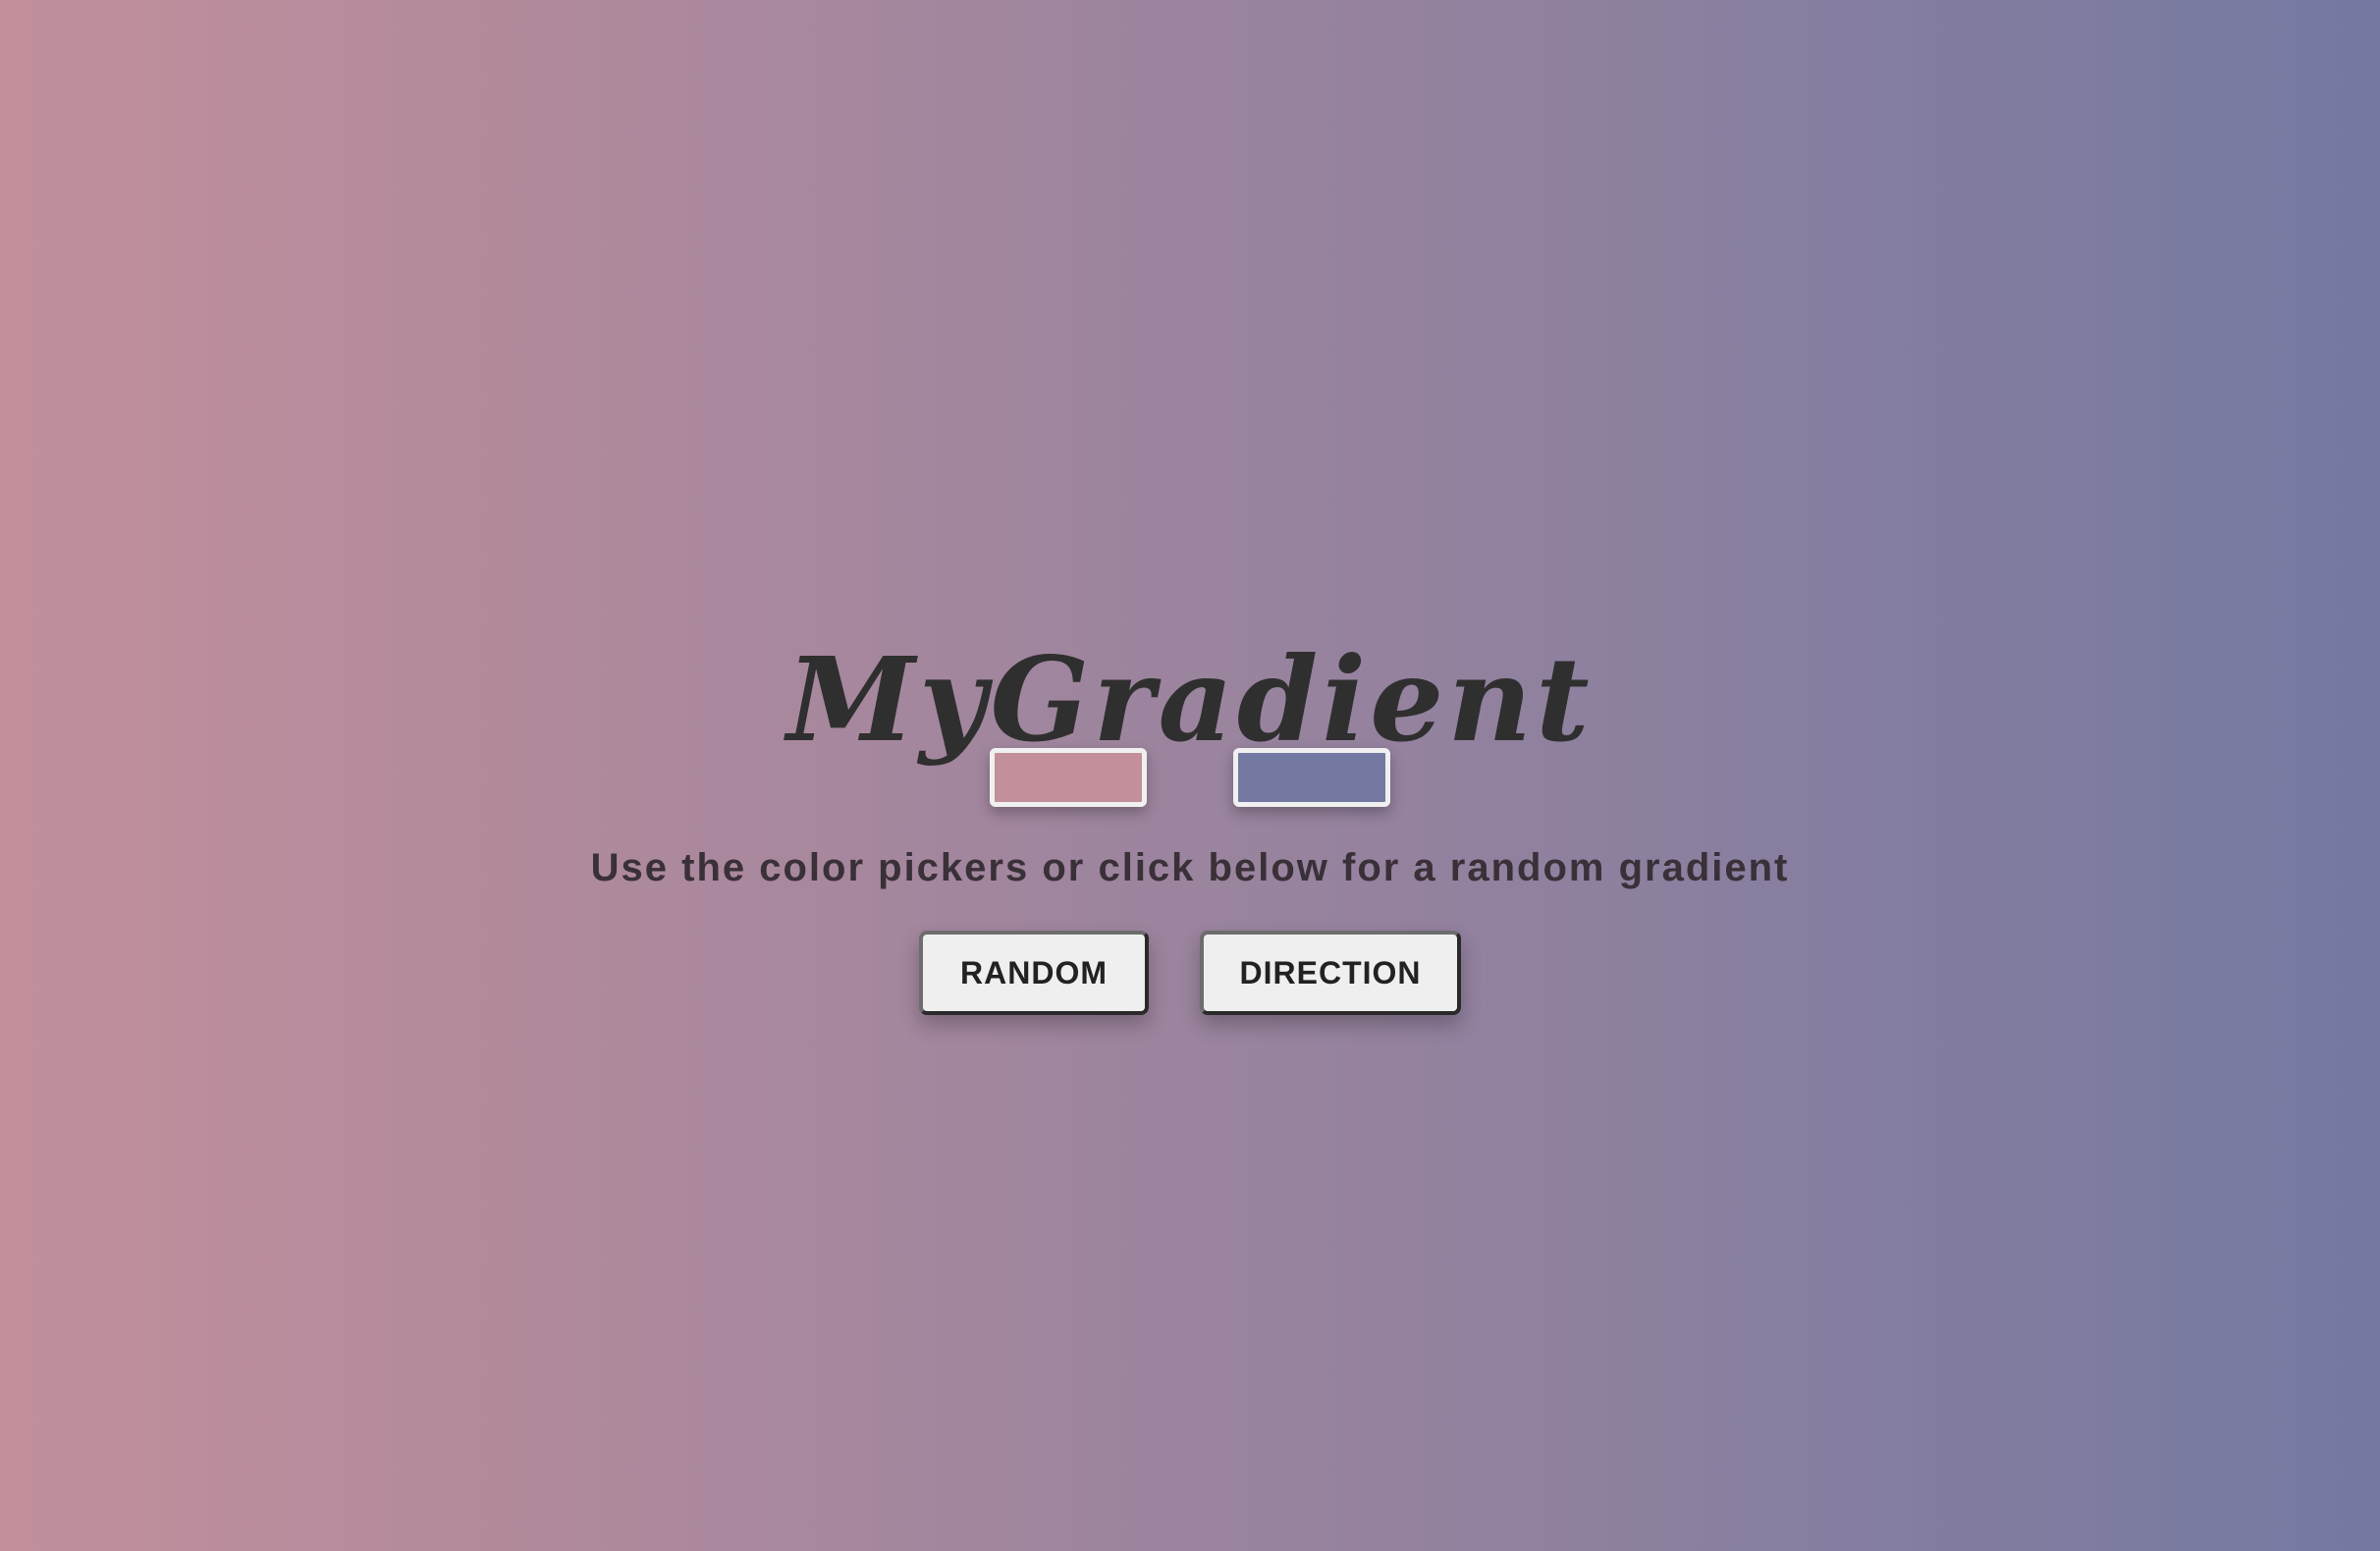 This screenshot has width=2380, height=1551. Describe the element at coordinates (1330, 973) in the screenshot. I see `direction-button: DIRECTION` at that location.